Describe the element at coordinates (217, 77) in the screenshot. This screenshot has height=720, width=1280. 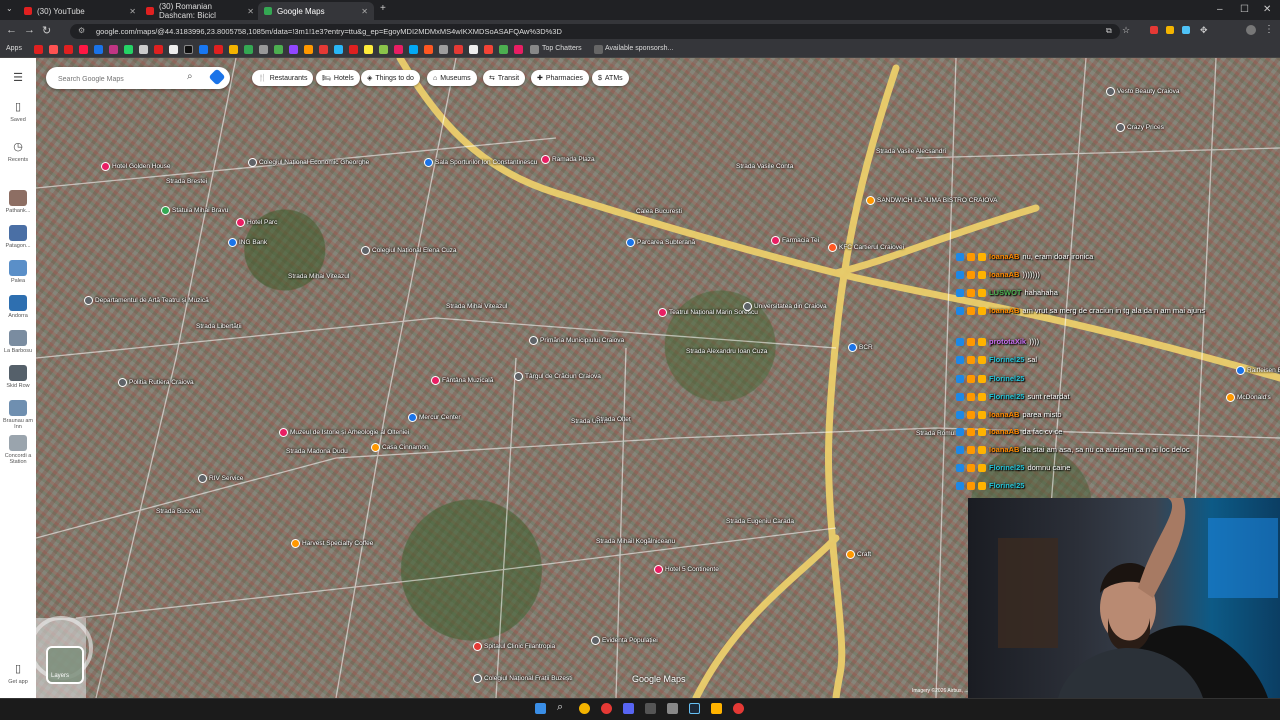
I see `directions-icon` at that location.